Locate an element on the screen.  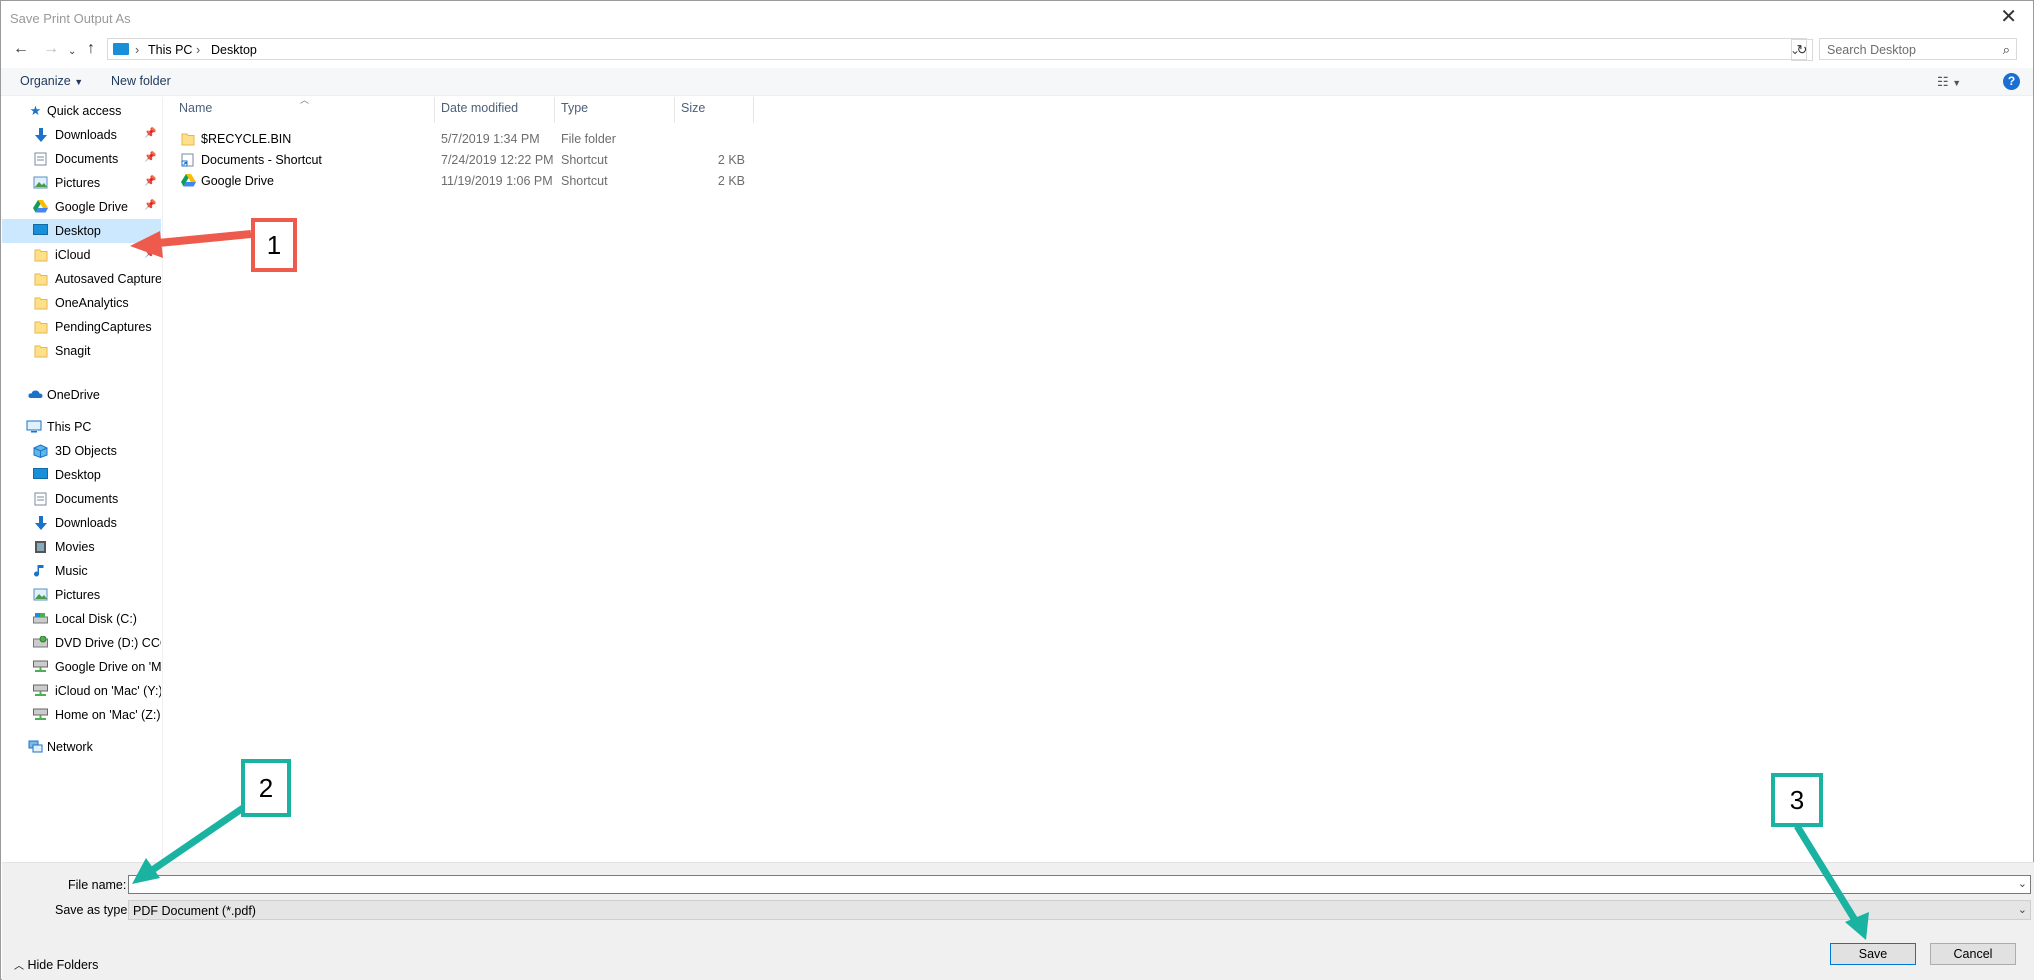
search-icon: ⌕ is located at coordinates (2006, 50).